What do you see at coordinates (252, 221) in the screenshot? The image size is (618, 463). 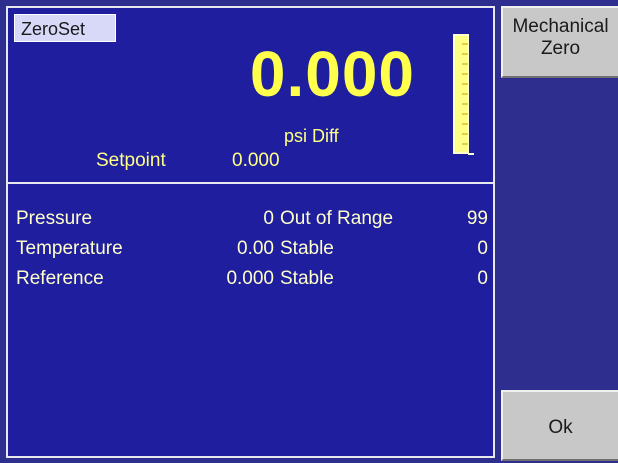 I see `status-row-pressure: Pressure 0 Out of Range 99` at bounding box center [252, 221].